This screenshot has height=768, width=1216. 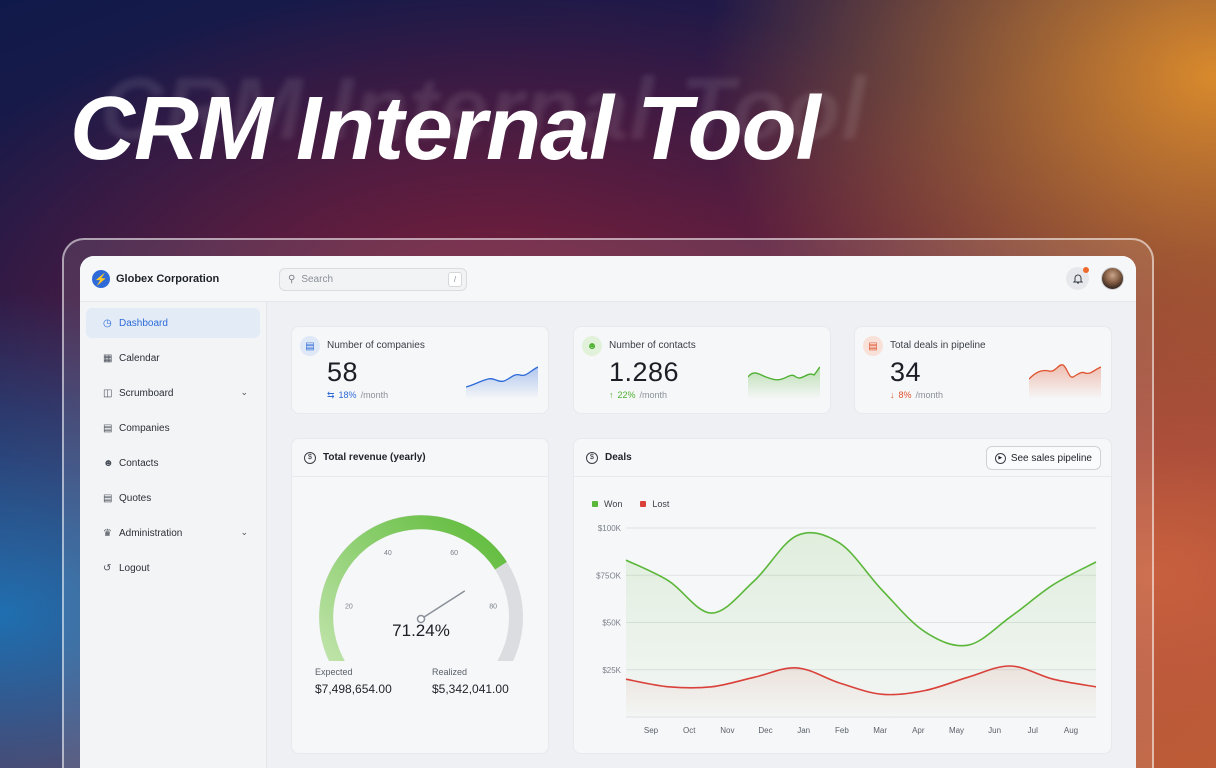 What do you see at coordinates (107, 568) in the screenshot?
I see `logout-icon: ↺` at bounding box center [107, 568].